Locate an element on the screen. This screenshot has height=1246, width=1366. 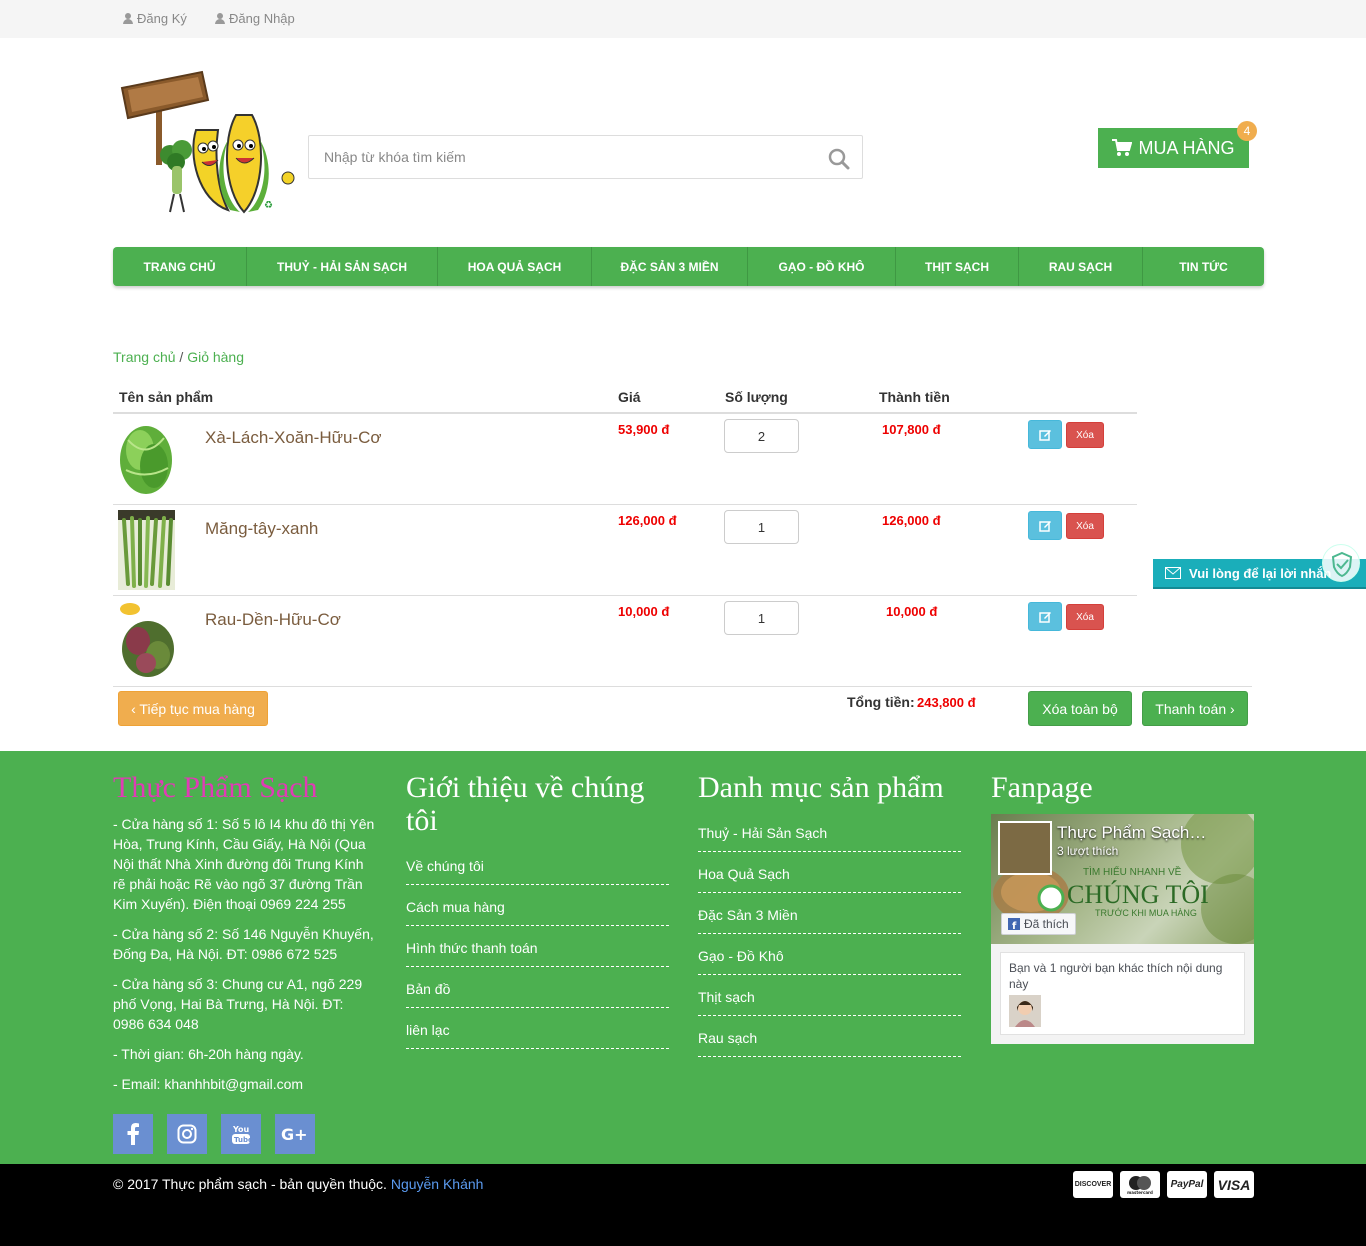
youtube-icon: You Tube is located at coordinates (241, 1134).